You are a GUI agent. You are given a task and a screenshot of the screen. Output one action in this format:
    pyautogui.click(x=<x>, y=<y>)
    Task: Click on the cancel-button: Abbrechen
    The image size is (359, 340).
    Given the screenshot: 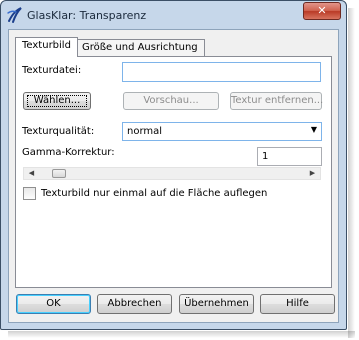 What is the action you would take?
    pyautogui.click(x=134, y=304)
    